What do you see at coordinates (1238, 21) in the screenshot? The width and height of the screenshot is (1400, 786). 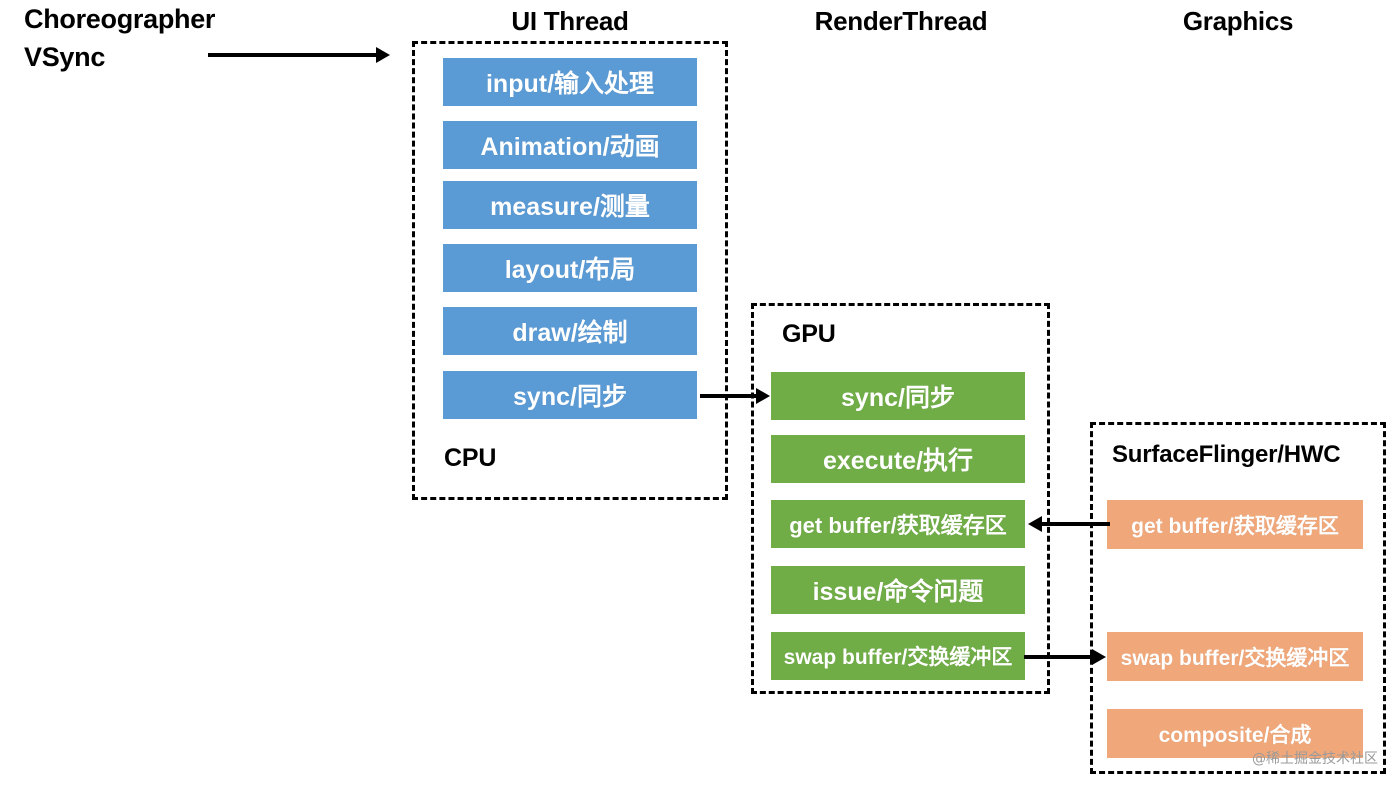 I see `column-header-graphics: Graphics` at bounding box center [1238, 21].